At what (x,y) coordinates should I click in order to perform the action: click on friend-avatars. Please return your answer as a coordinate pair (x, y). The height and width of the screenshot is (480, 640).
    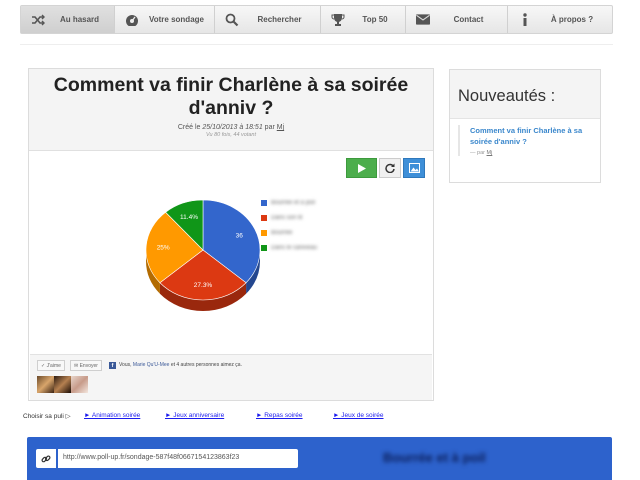
    Looking at the image, I should click on (62, 384).